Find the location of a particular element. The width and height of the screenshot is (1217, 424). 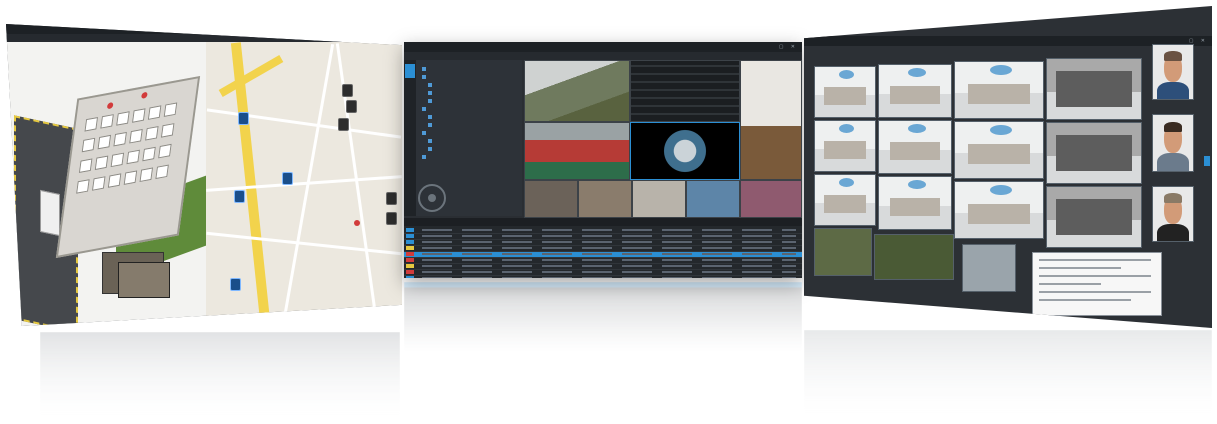

video-grid is located at coordinates (663, 139).